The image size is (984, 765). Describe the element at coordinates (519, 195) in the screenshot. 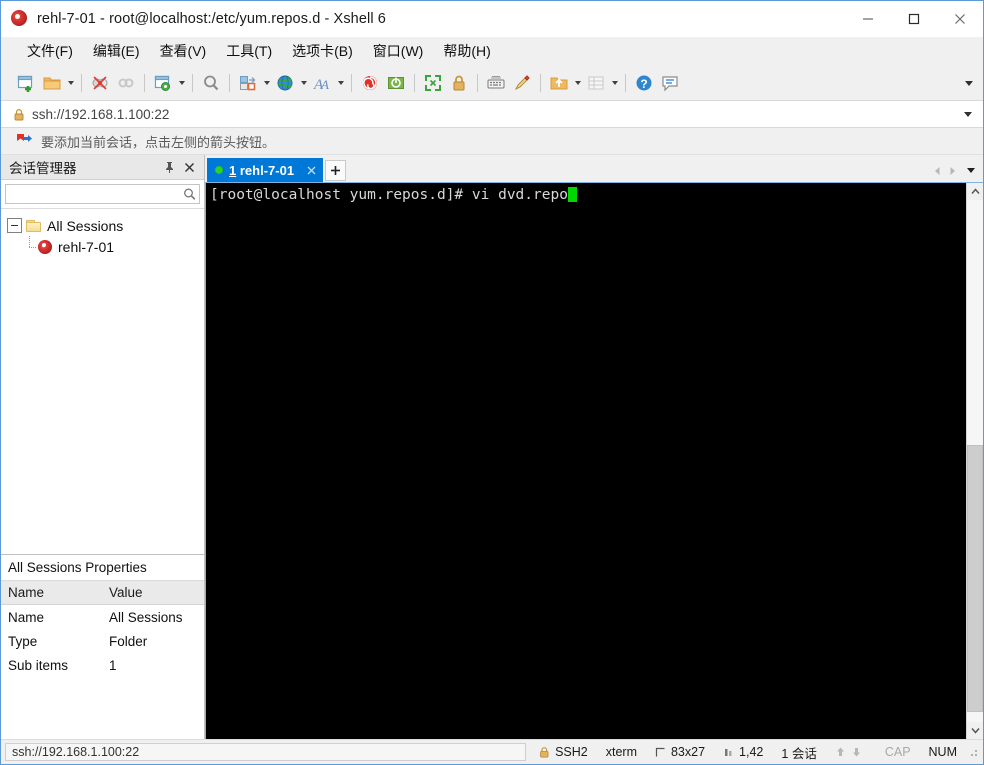

I see `terminal-command: vi dvd.repo` at that location.